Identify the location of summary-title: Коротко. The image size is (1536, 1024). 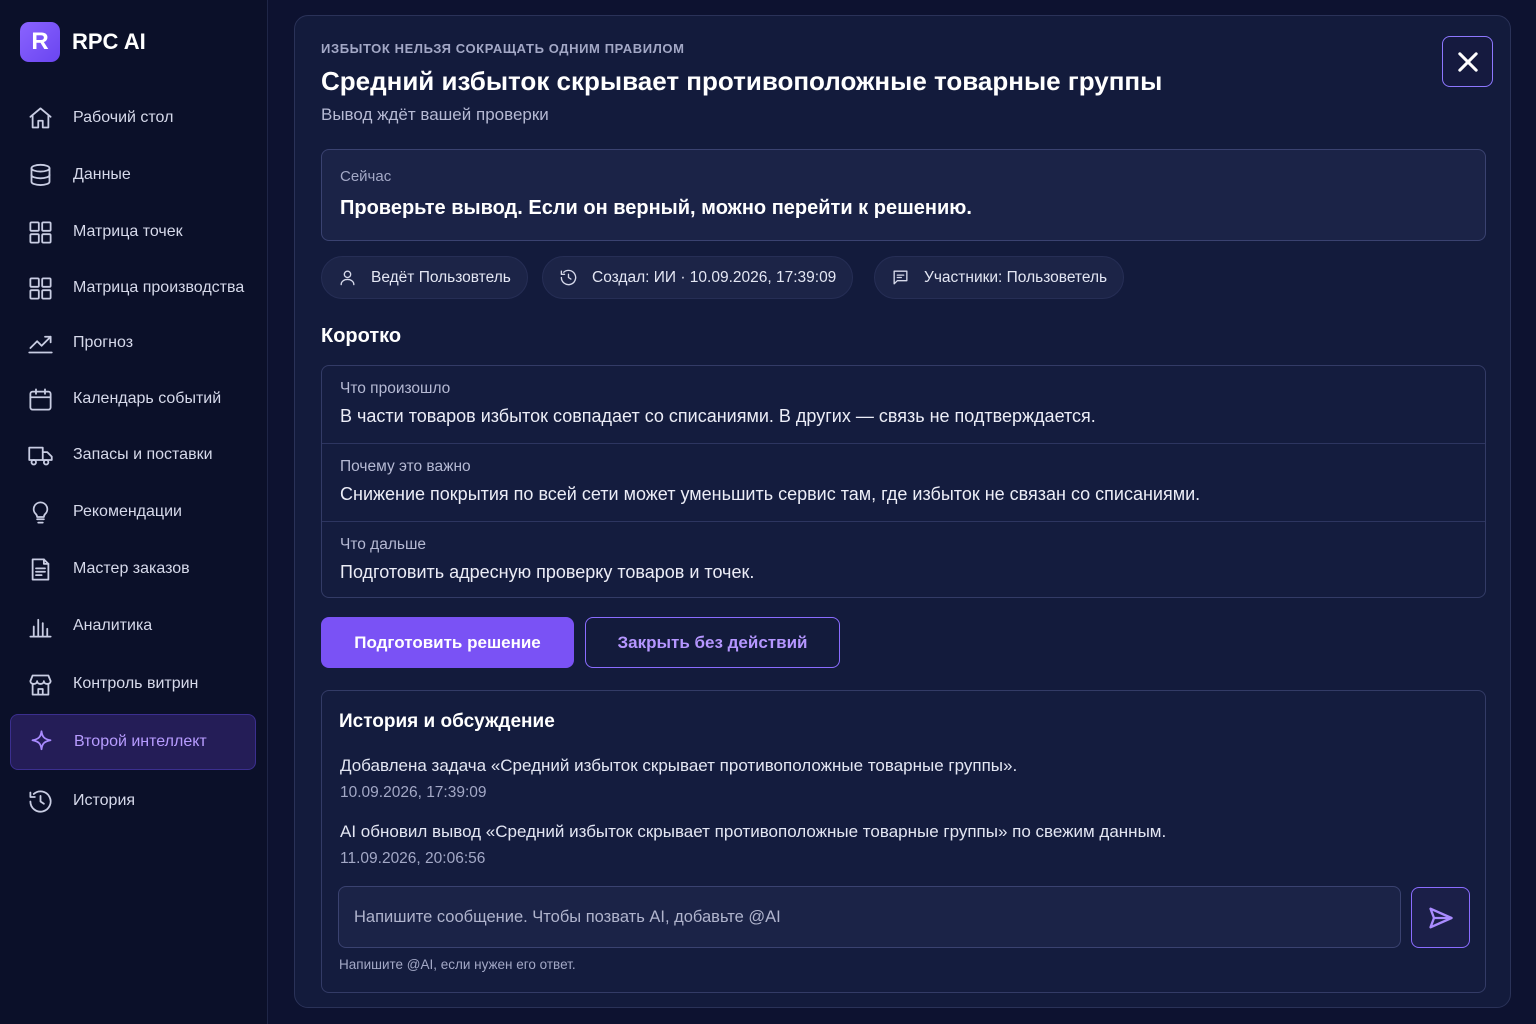
(361, 336).